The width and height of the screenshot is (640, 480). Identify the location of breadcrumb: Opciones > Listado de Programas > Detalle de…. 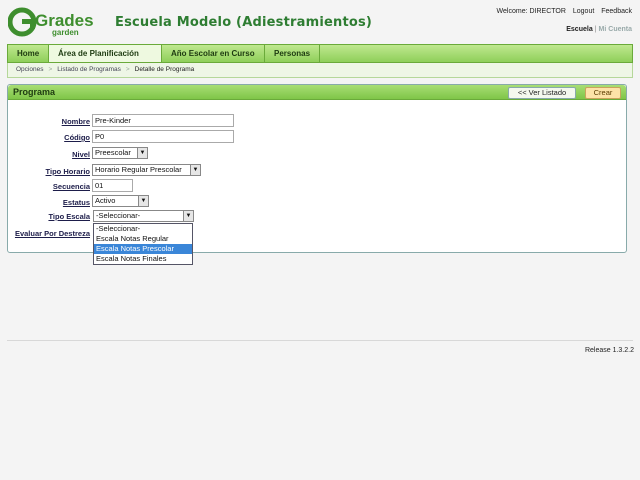
(320, 70).